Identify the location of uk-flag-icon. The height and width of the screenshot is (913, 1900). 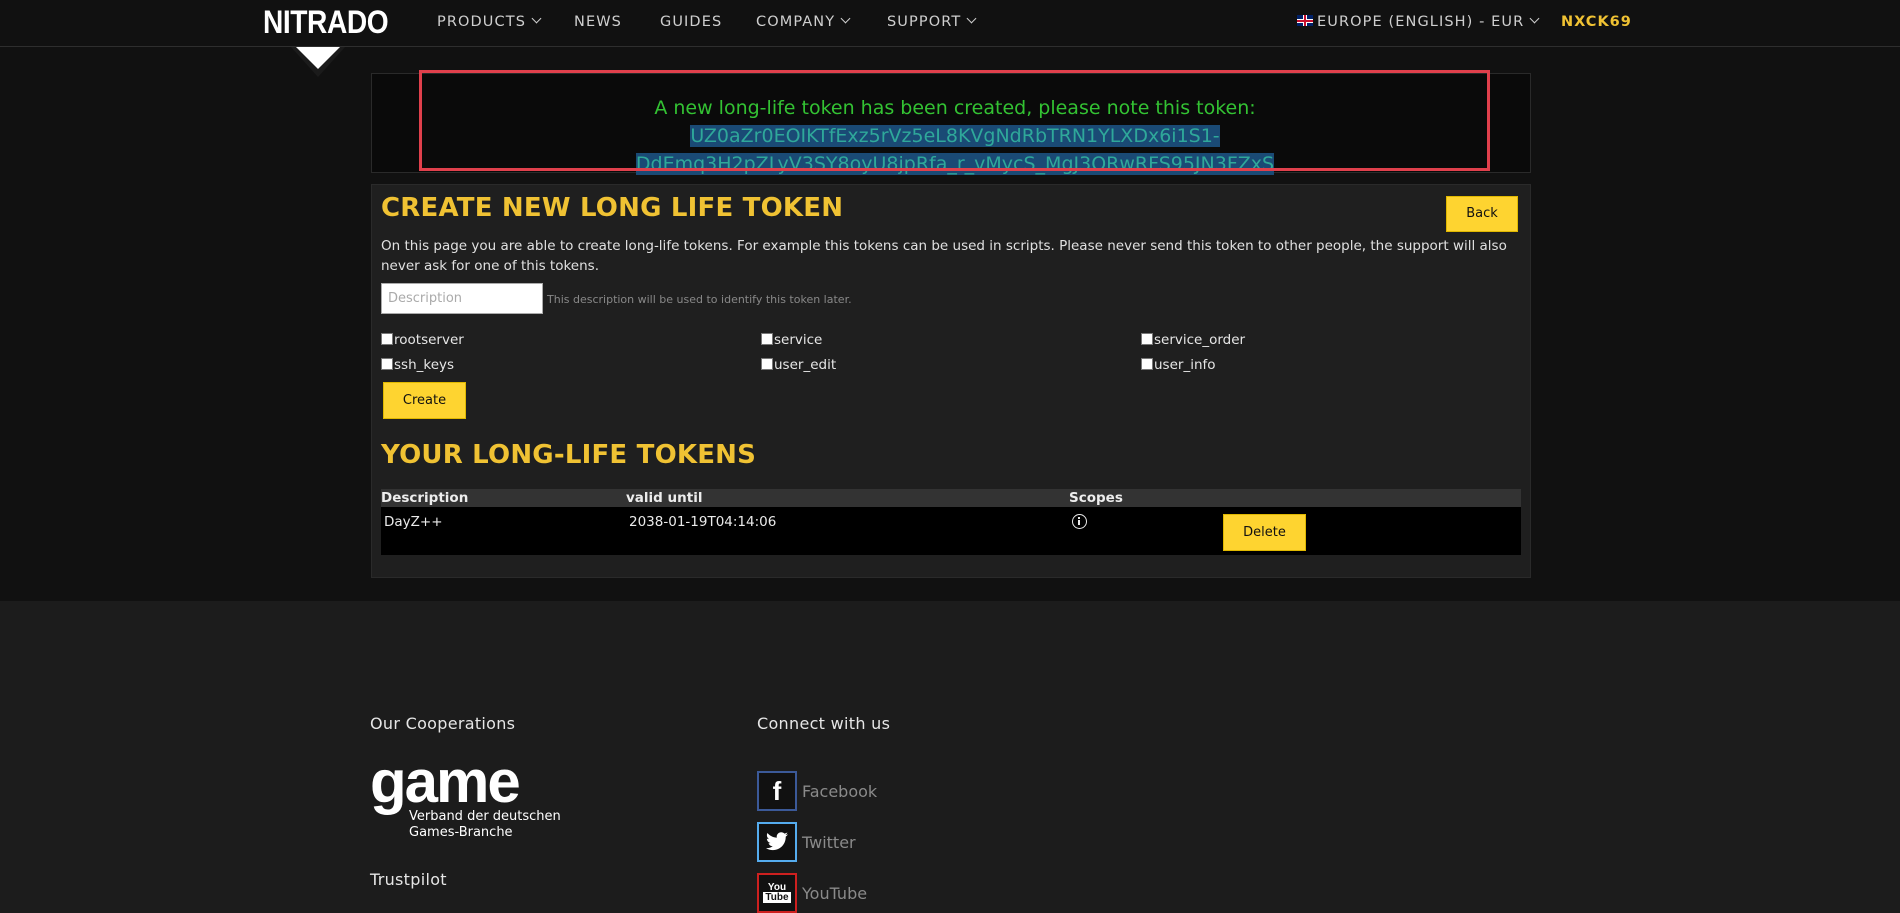
(1305, 20).